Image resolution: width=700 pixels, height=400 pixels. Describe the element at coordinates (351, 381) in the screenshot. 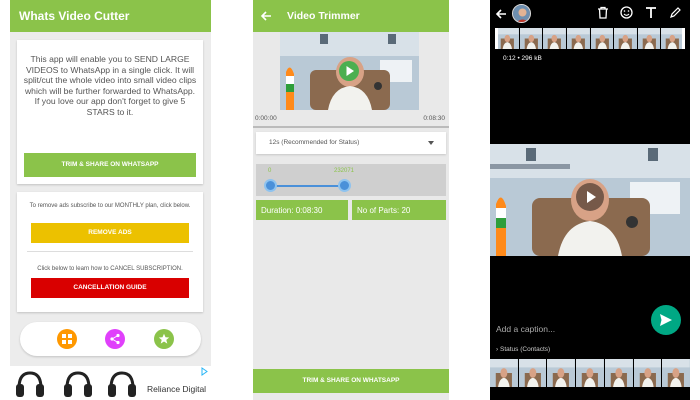

I see `trim-share-bottom-button: TRIM & SHARE ON WHATSAPP` at that location.